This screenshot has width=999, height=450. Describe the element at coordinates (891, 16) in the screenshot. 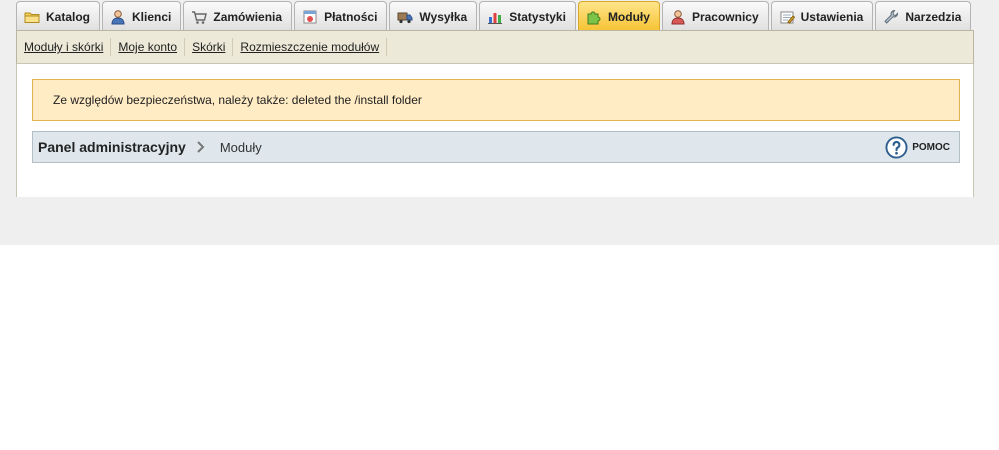

I see `wrench-icon` at that location.